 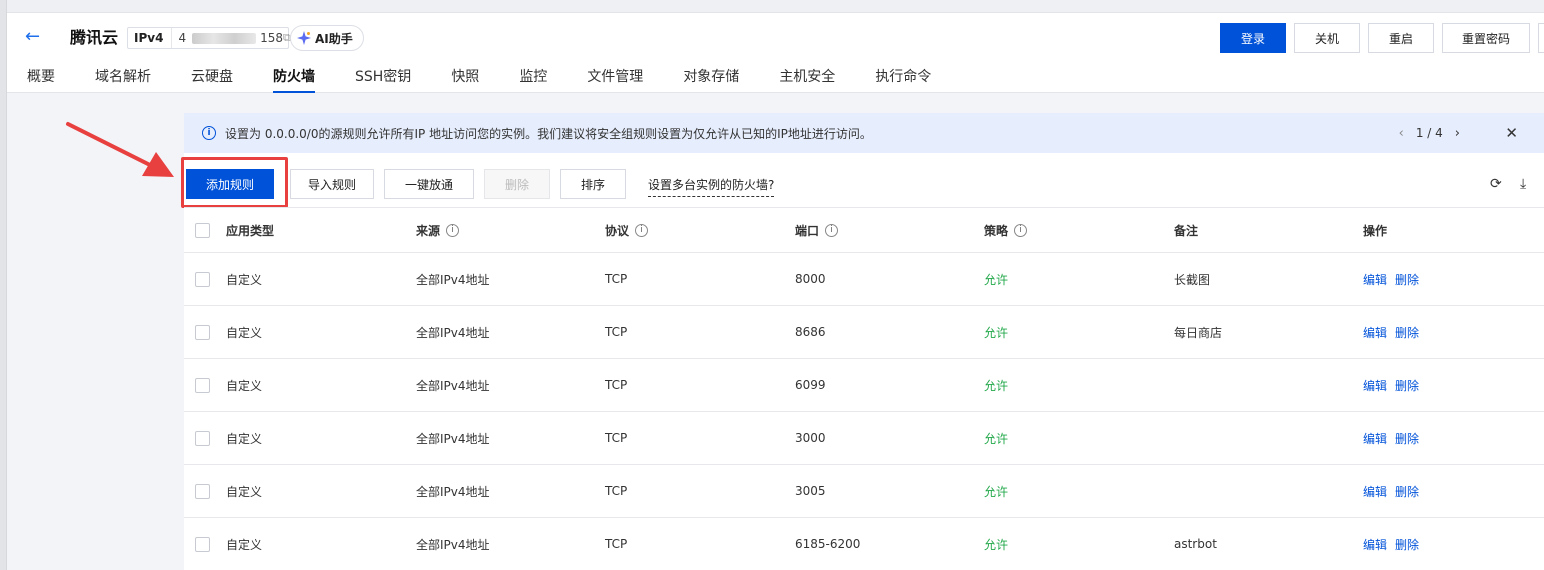 I want to click on rule-toolbar: 添加规则 导入规则 一键放通 删除 排序, so click(x=864, y=183).